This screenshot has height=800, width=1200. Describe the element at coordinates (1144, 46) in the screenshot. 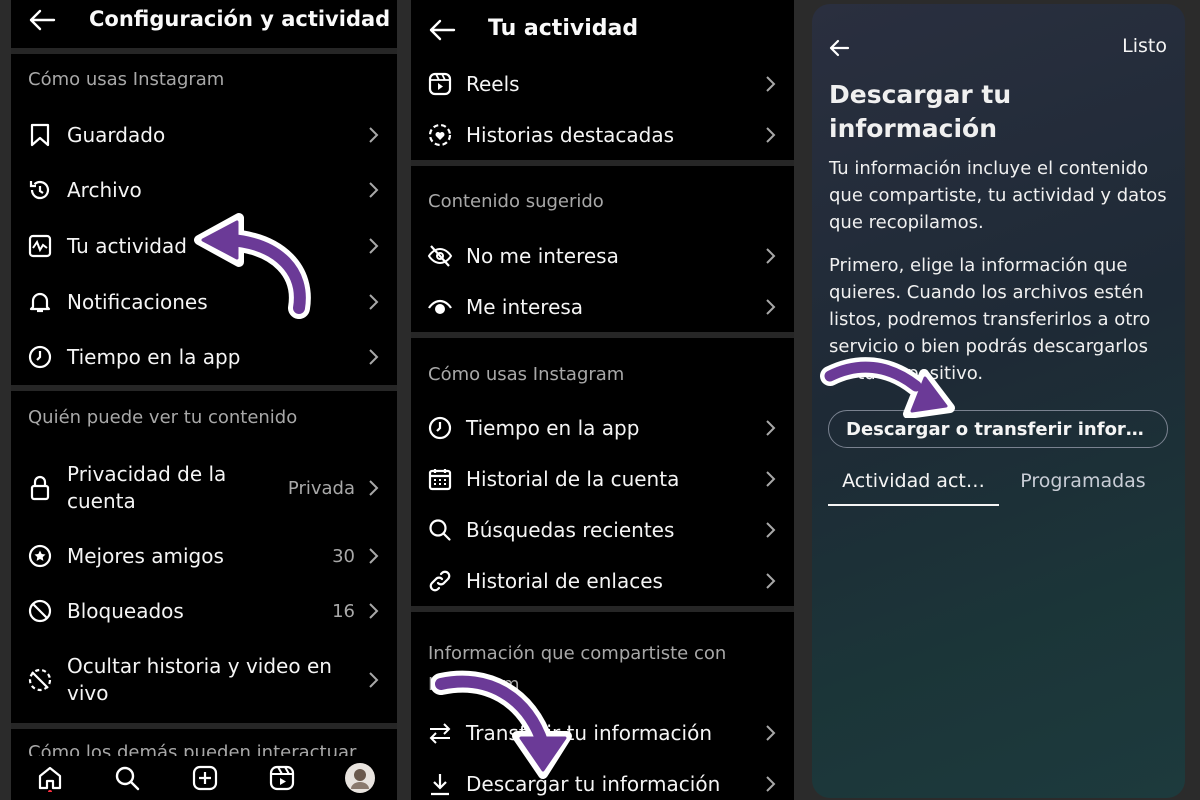

I see `done-button: Listo` at that location.